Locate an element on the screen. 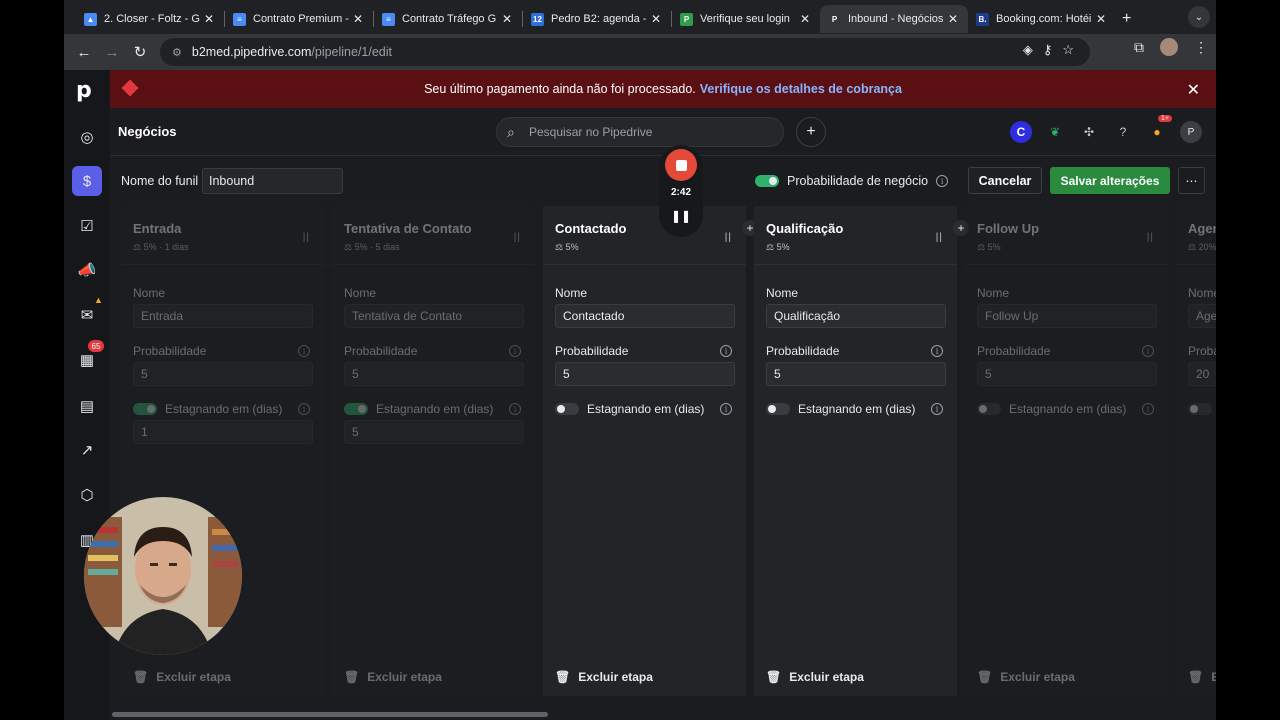  browser-tab: ▲ 2. Closer - Foltz - G ✕ is located at coordinates (150, 19).